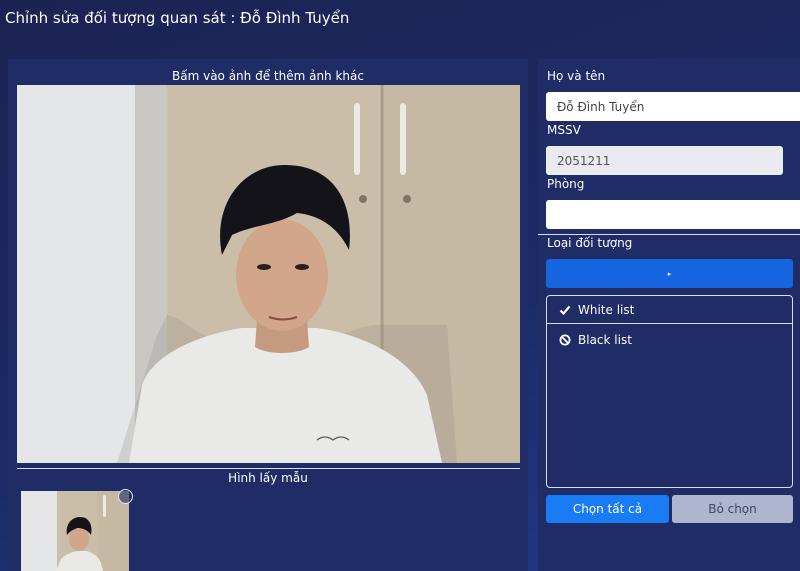 The width and height of the screenshot is (800, 571). What do you see at coordinates (605, 340) in the screenshot?
I see `list-item-label: Black list` at bounding box center [605, 340].